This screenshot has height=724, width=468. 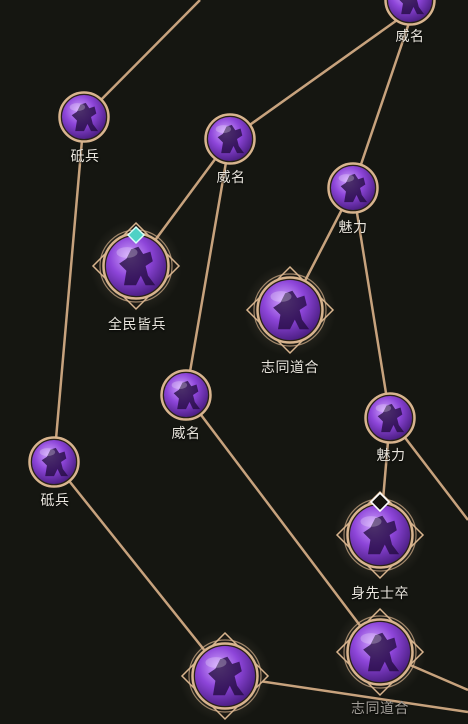 What do you see at coordinates (137, 325) in the screenshot?
I see `node-label: 全民皆兵` at bounding box center [137, 325].